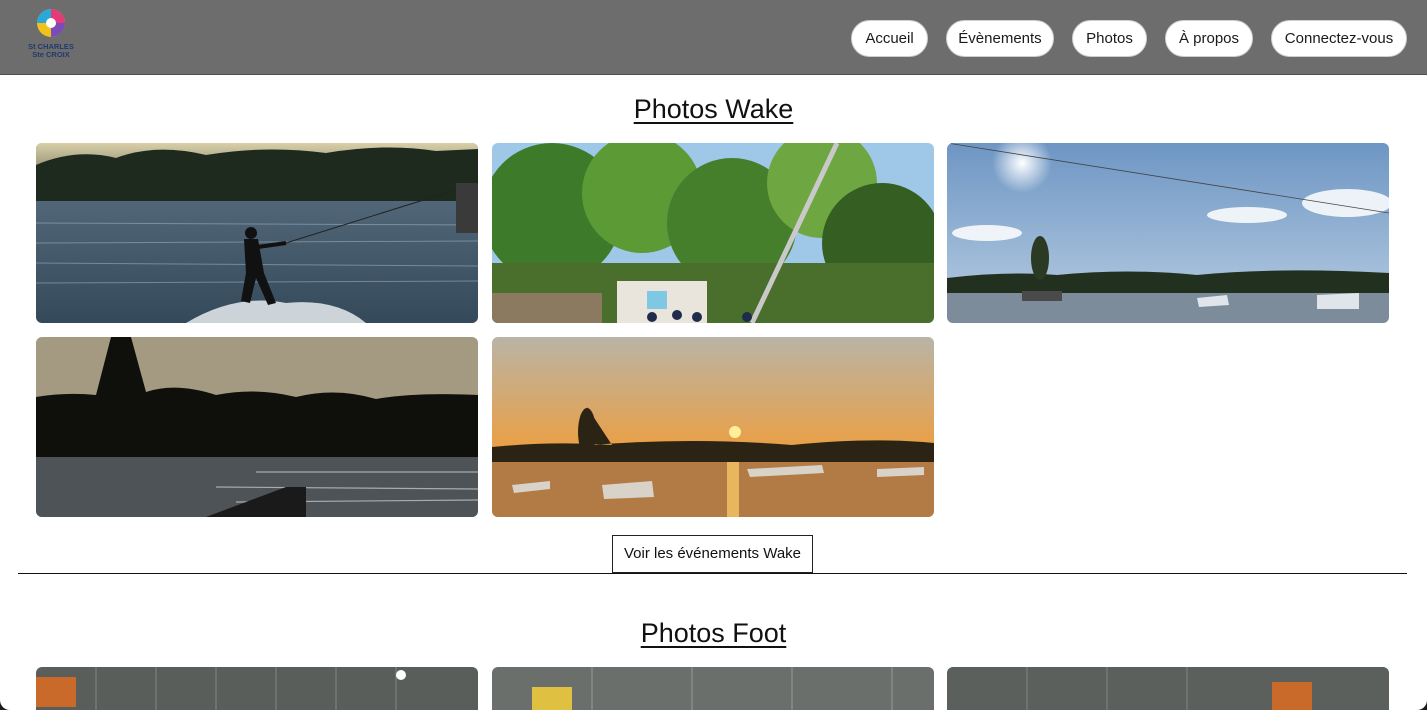 The height and width of the screenshot is (710, 1427). Describe the element at coordinates (889, 38) in the screenshot. I see `nav-accueil-button: Accueil` at that location.